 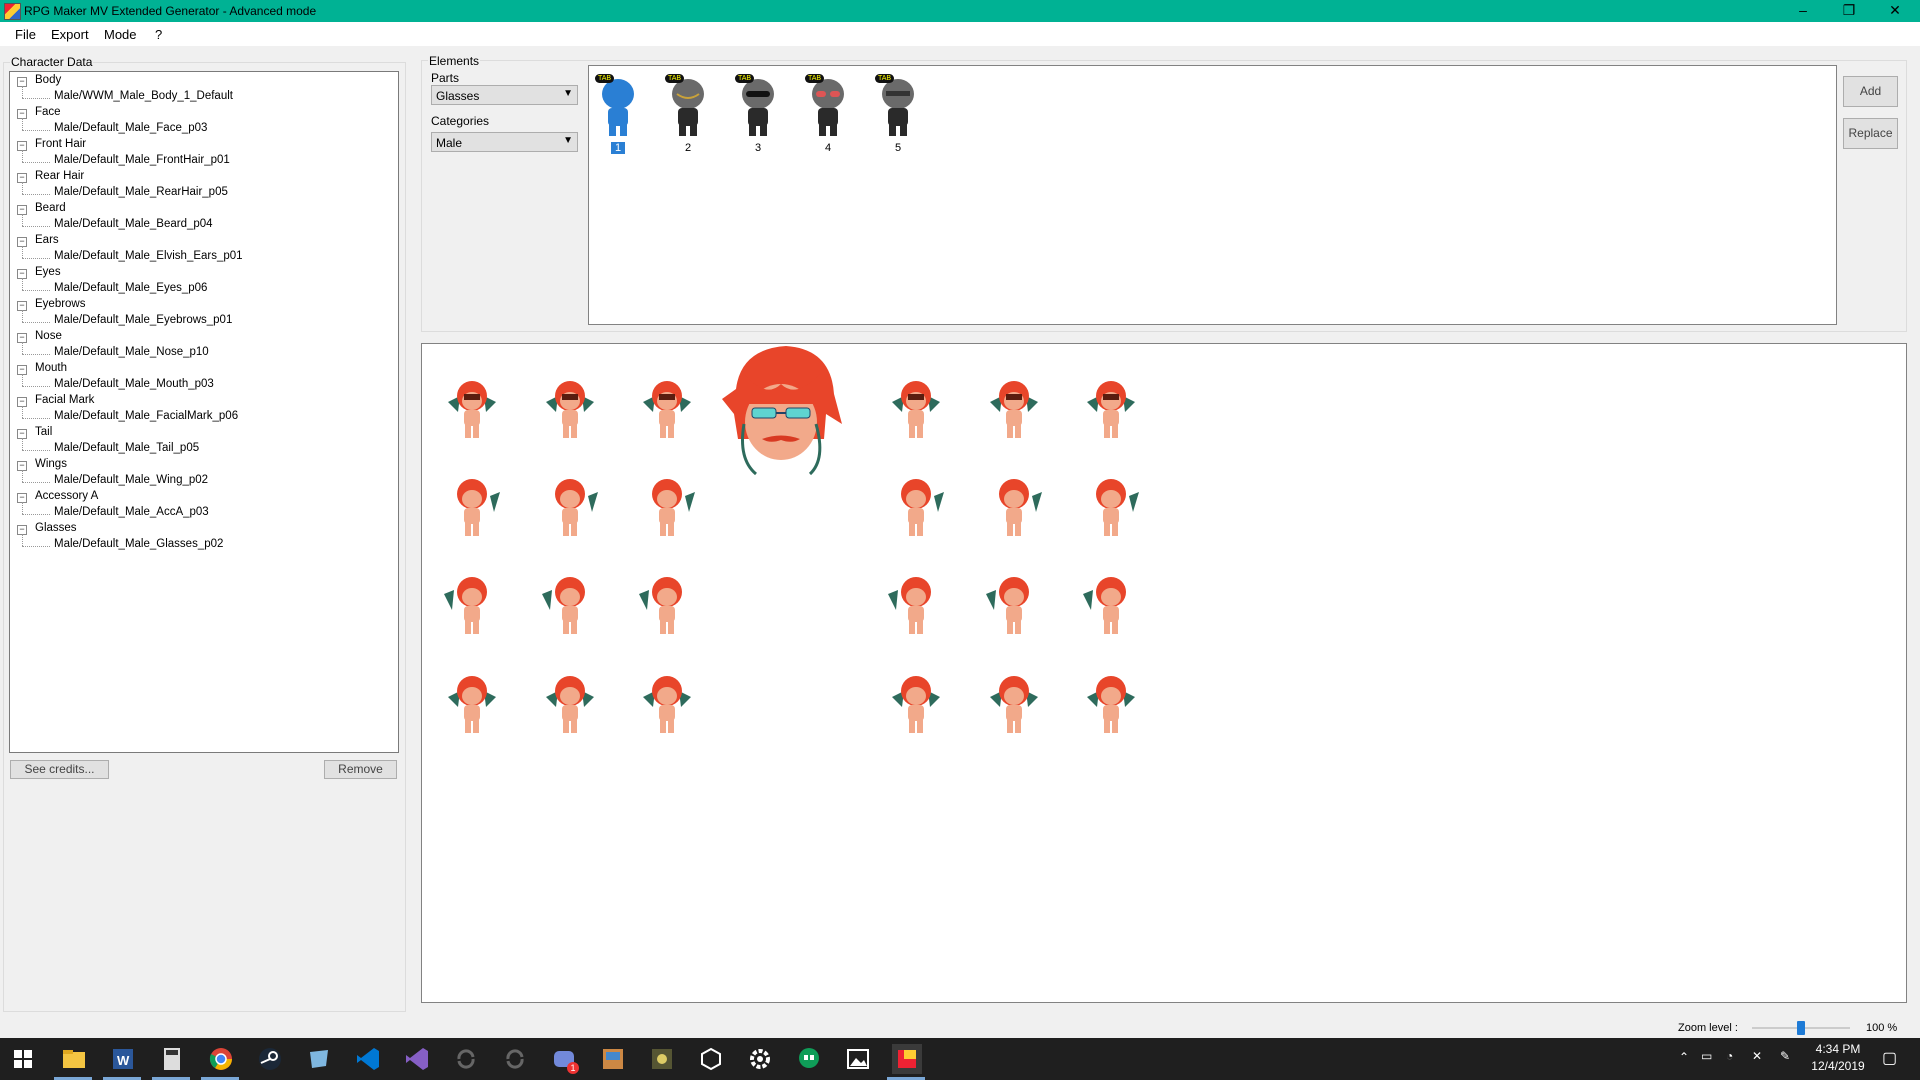 I want to click on restore-button: ❐, so click(x=1849, y=11).